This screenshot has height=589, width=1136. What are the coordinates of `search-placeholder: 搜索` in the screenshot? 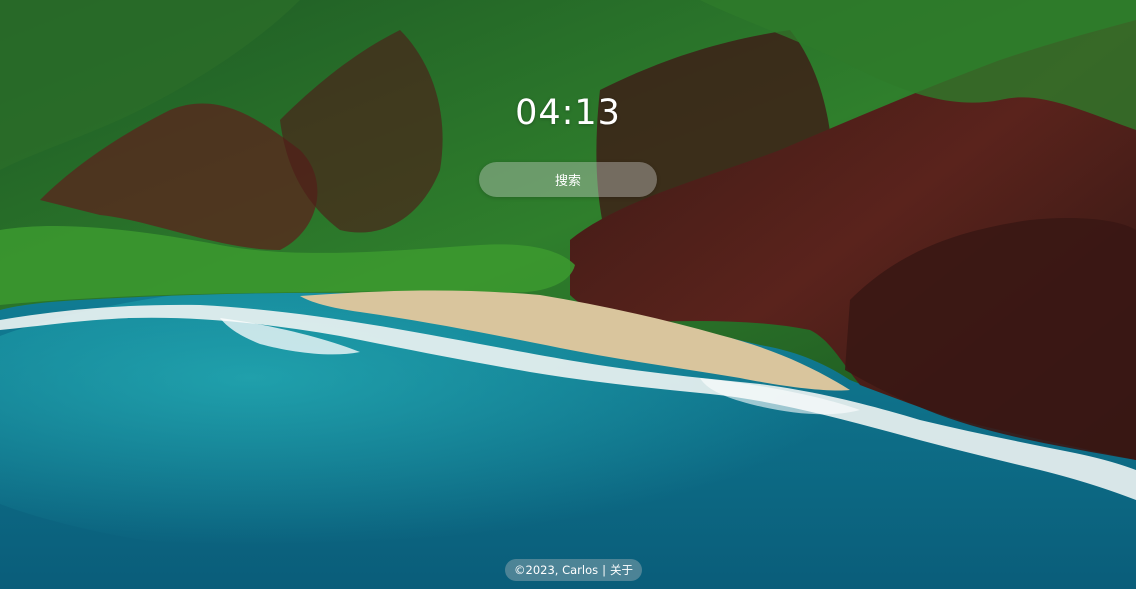 It's located at (567, 181).